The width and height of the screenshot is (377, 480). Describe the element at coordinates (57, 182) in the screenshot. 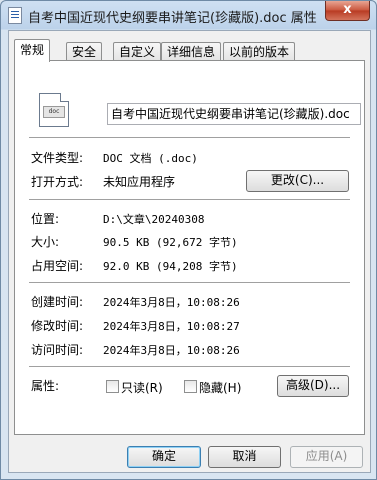

I see `opens-with-label: 打开方式:` at that location.